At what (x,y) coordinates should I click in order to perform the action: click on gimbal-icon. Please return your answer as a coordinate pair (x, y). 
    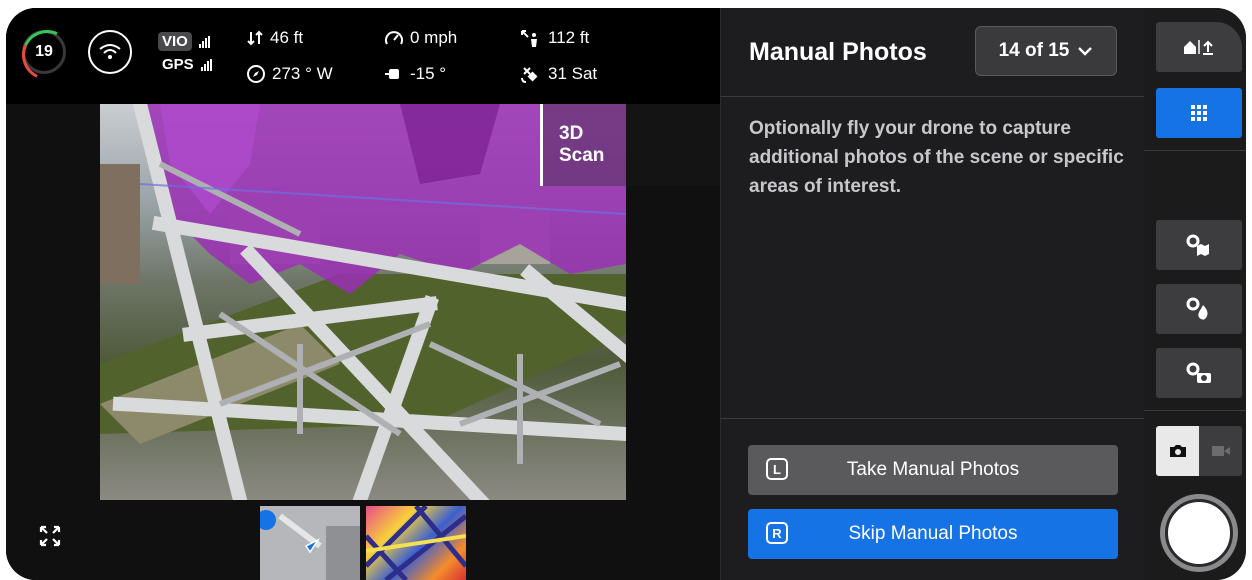
    Looking at the image, I should click on (392, 74).